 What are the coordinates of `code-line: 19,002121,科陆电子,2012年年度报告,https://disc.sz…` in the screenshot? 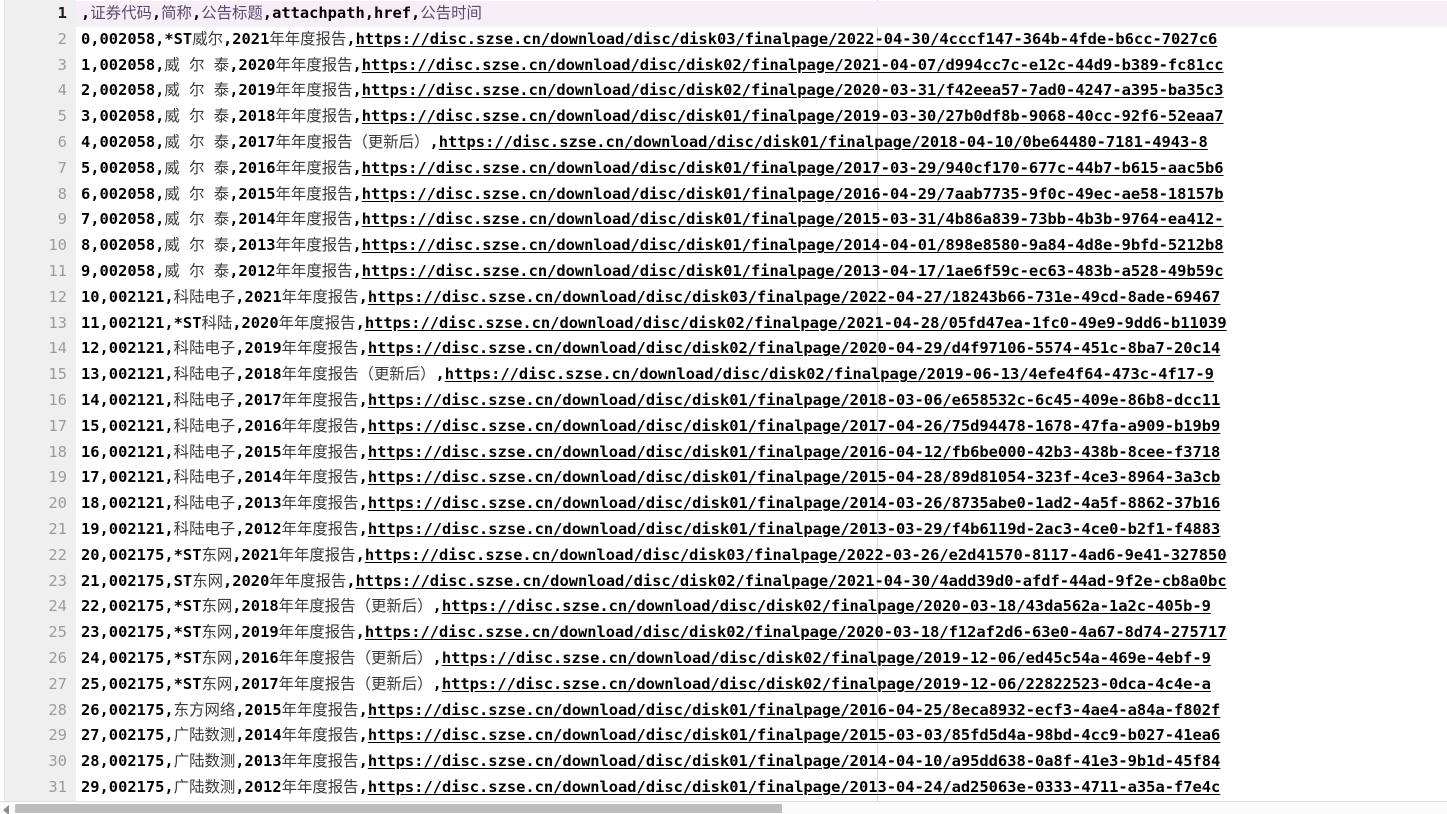 It's located at (648, 530).